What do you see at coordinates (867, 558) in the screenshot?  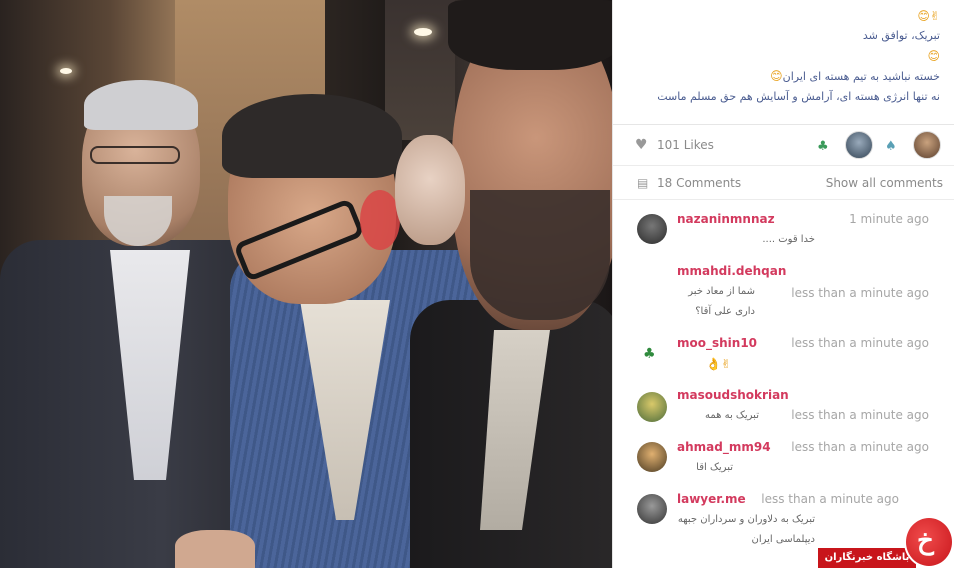 I see `watermark-label: باشگاه خبرنگاران` at bounding box center [867, 558].